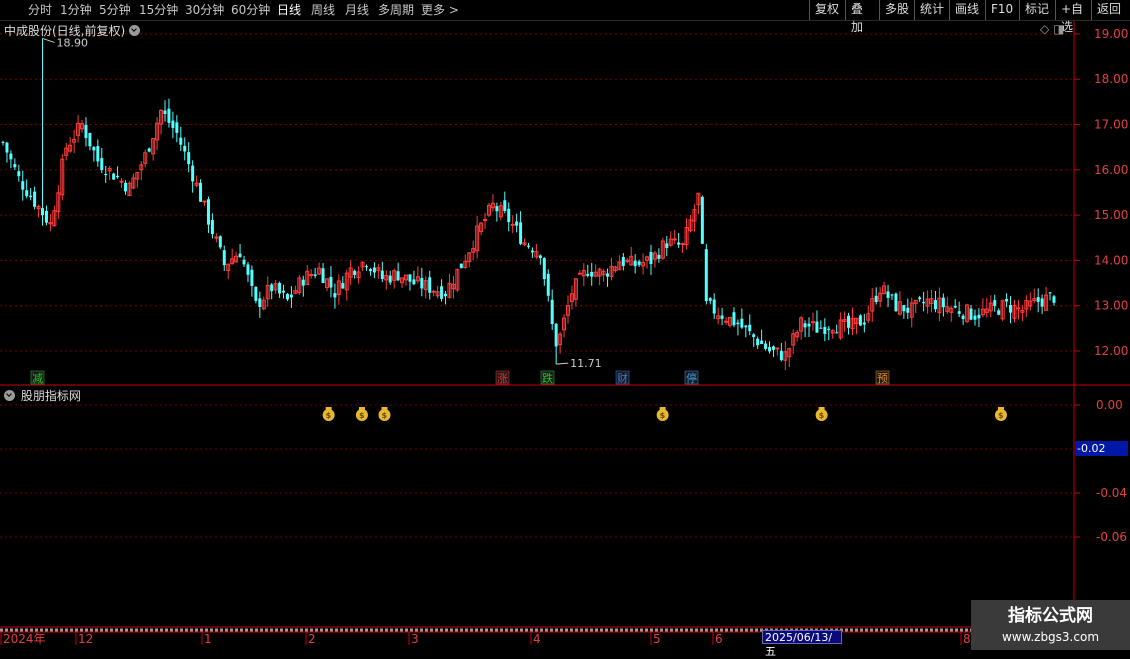 Image resolution: width=1130 pixels, height=659 pixels. I want to click on toolbar-button-6: 标记, so click(1037, 10).